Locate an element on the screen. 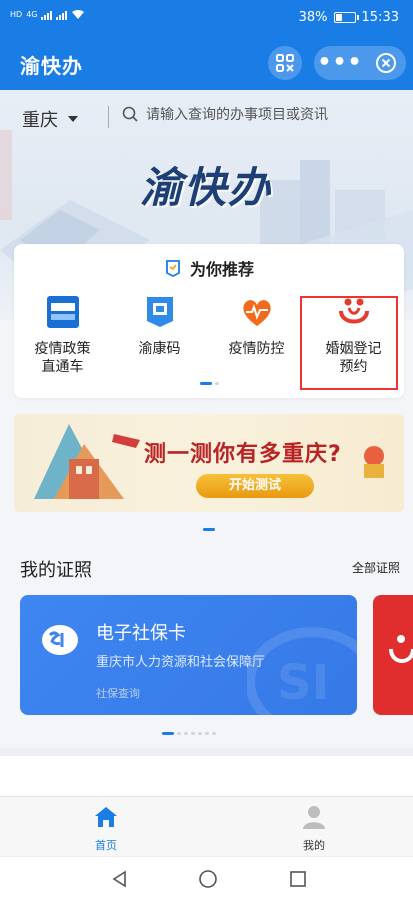 This screenshot has width=413, height=900. search-input: 请输入查询的办事项目或资讯 is located at coordinates (225, 114).